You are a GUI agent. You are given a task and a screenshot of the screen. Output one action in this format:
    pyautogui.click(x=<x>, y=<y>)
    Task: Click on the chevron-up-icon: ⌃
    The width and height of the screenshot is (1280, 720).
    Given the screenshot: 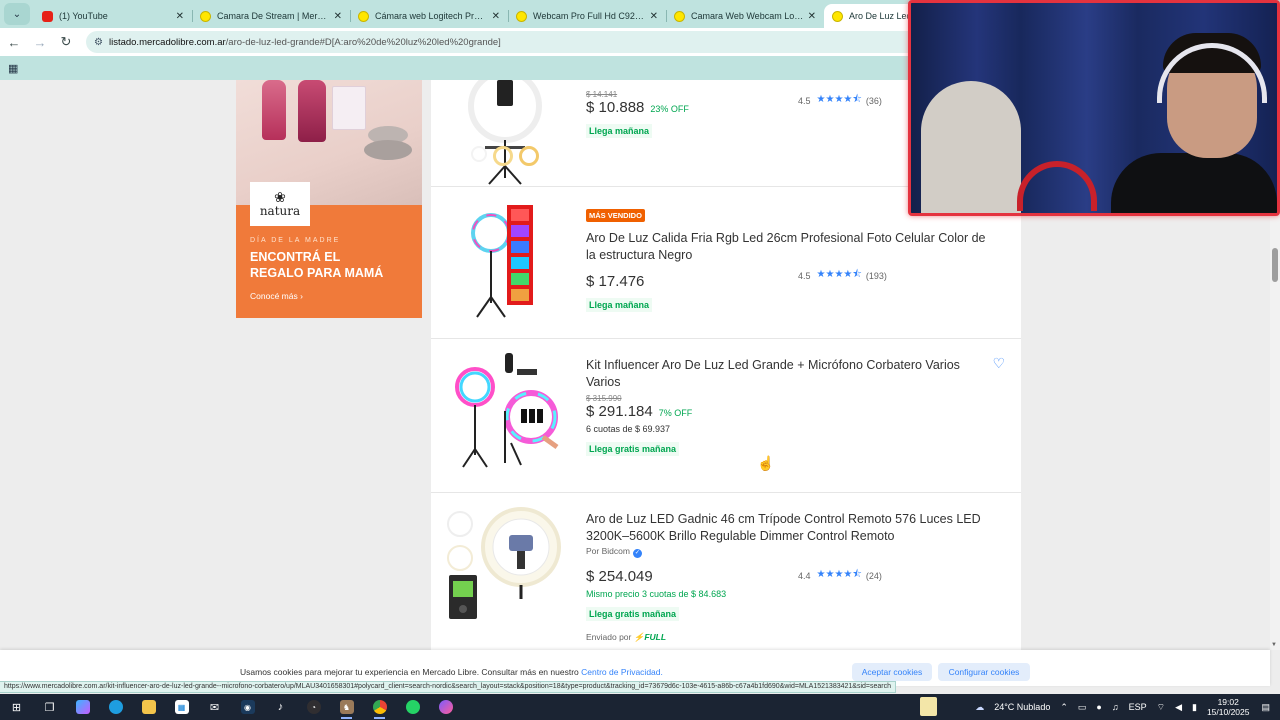 What is the action you would take?
    pyautogui.click(x=1064, y=707)
    